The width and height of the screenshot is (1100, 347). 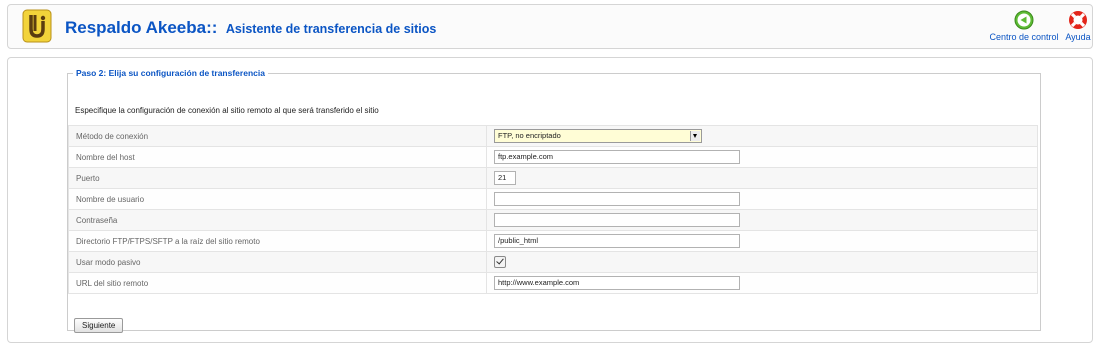 I want to click on form-row-host: Nombre del host ftp.example.com, so click(x=553, y=157).